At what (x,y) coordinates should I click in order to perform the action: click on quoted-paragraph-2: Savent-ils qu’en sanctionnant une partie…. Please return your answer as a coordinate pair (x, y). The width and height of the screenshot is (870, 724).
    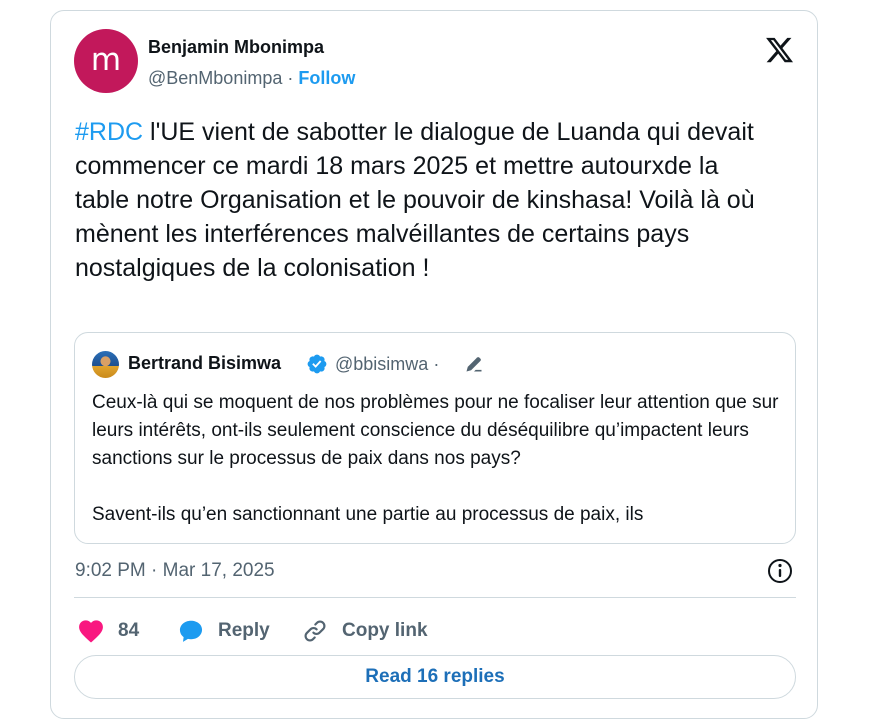
    Looking at the image, I should click on (368, 514).